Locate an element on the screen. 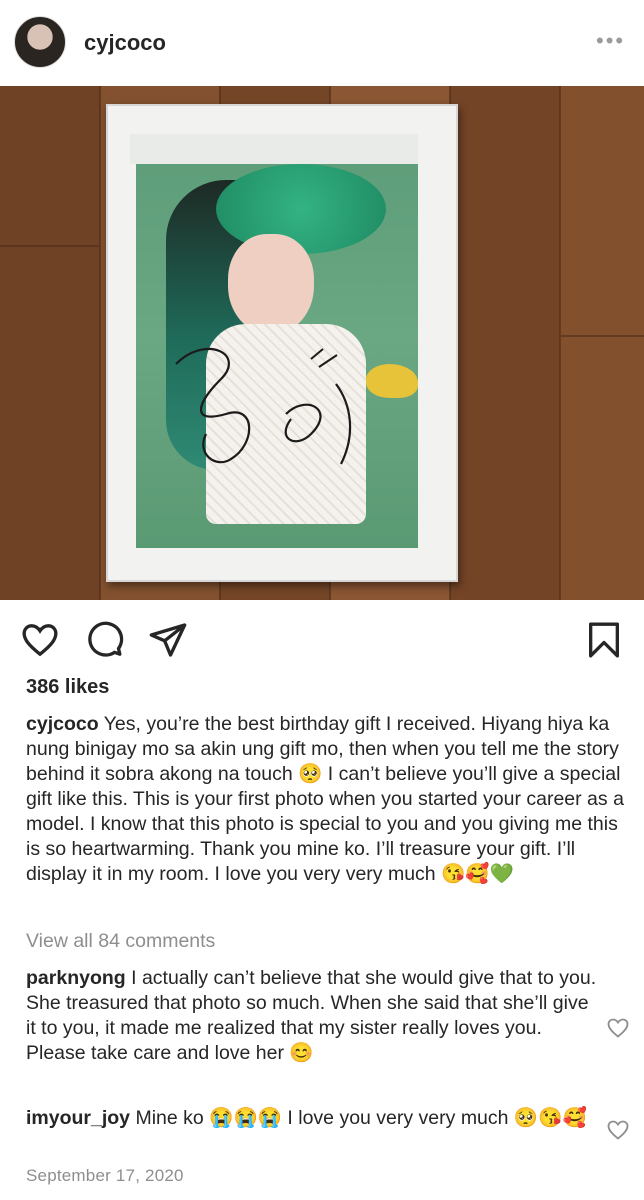 Image resolution: width=644 pixels, height=1200 pixels. picture-mat is located at coordinates (274, 149).